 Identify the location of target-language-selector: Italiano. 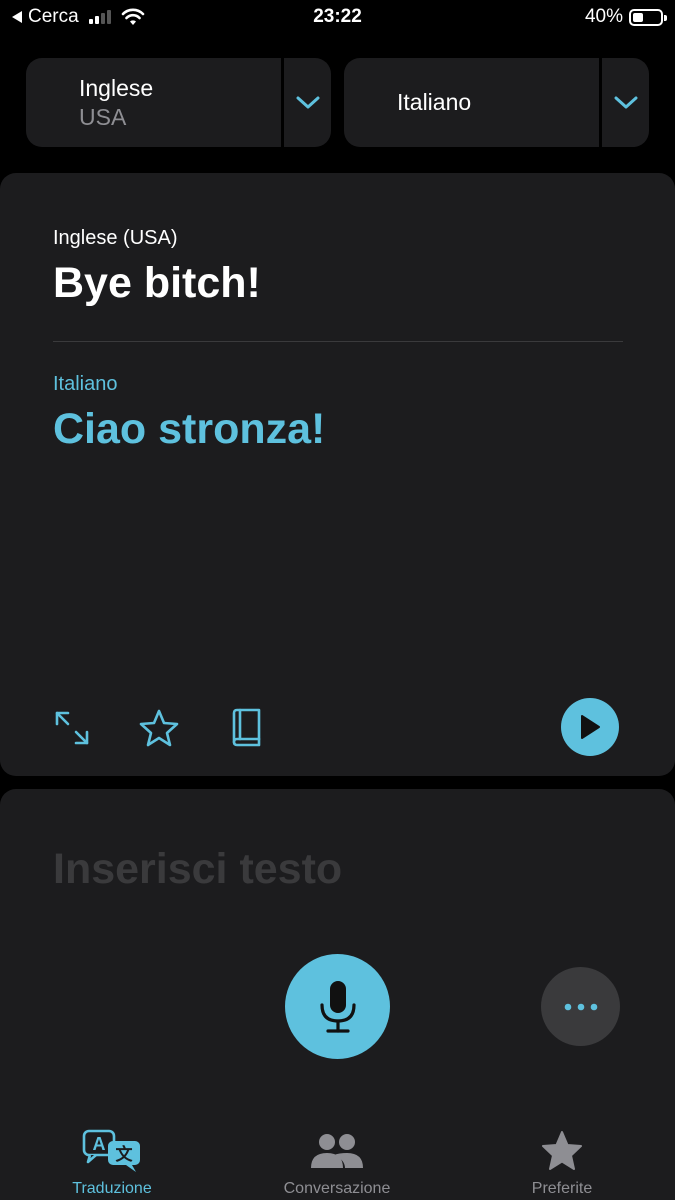
(496, 102).